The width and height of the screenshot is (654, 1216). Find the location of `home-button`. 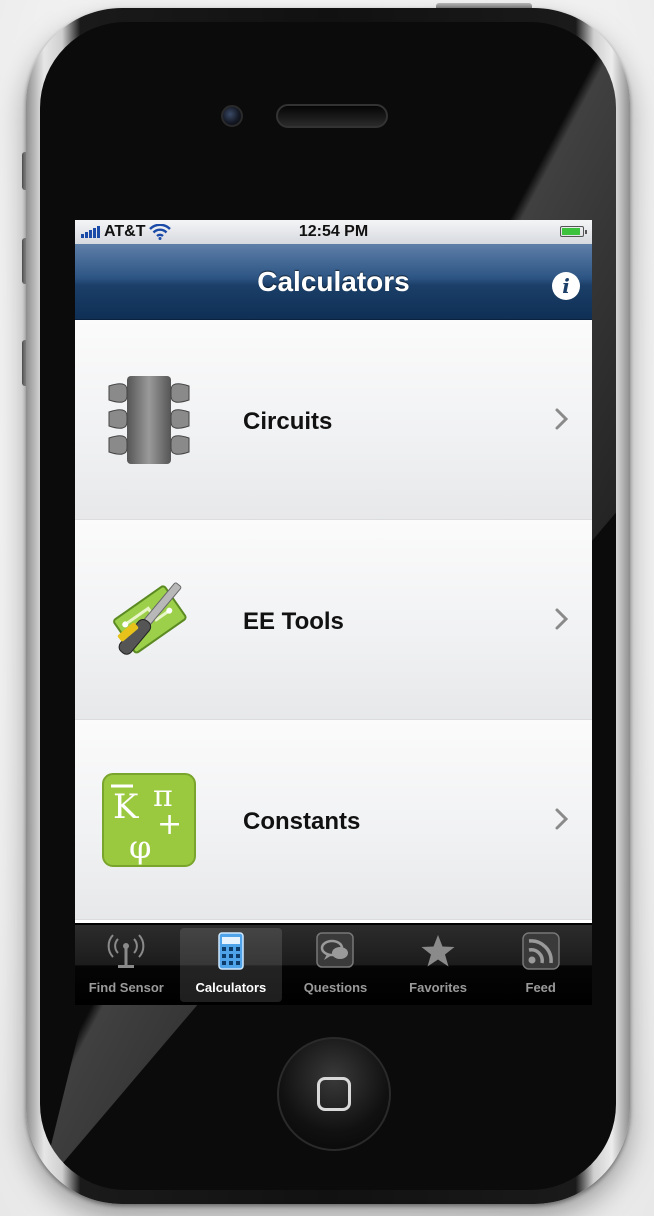

home-button is located at coordinates (334, 1094).